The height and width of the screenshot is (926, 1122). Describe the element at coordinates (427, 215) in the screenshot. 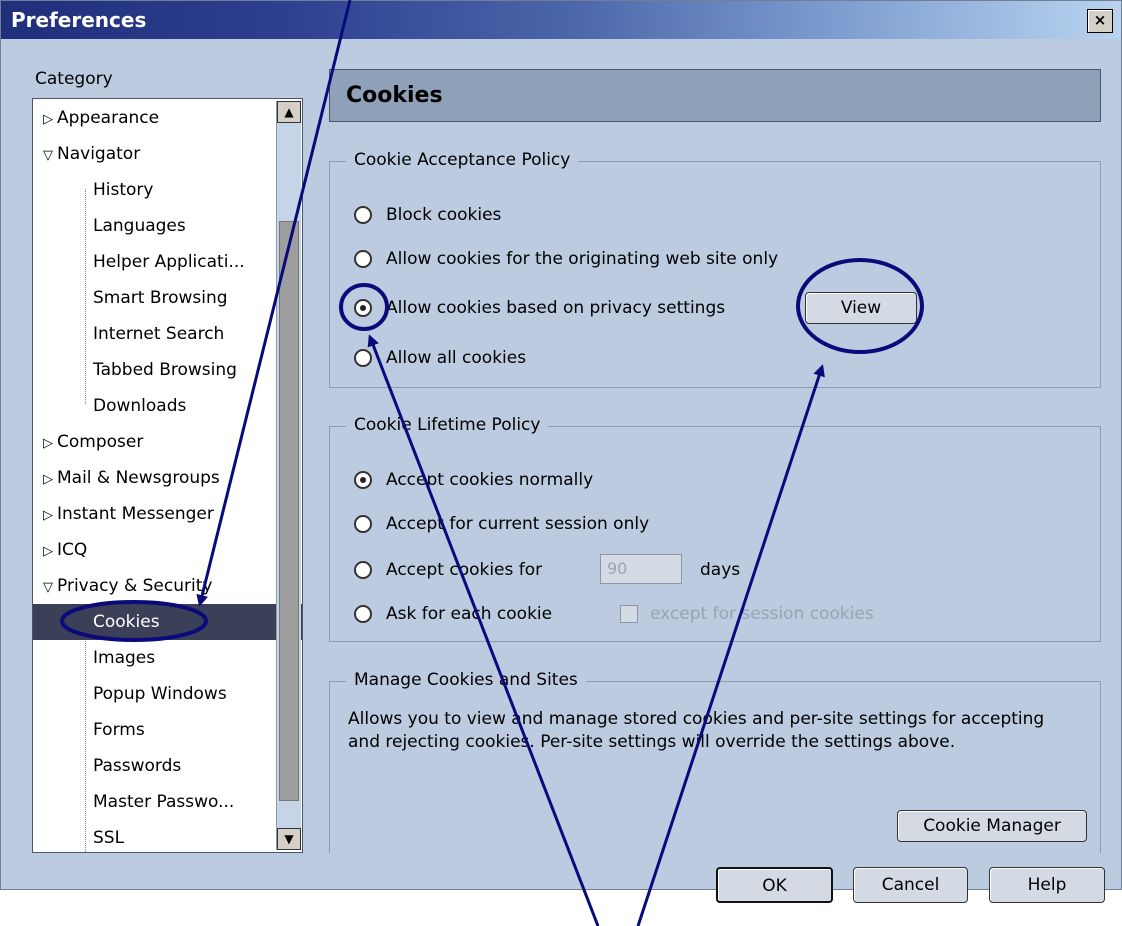

I see `radio-block-cookies: Block cookies` at that location.